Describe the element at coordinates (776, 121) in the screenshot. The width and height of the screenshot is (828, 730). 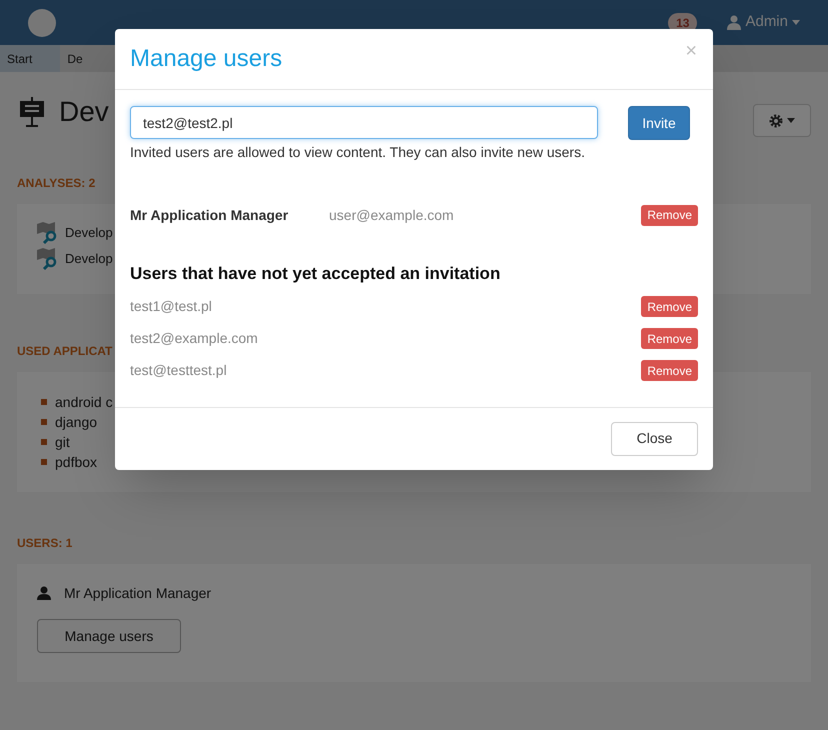
I see `settings-icon` at that location.